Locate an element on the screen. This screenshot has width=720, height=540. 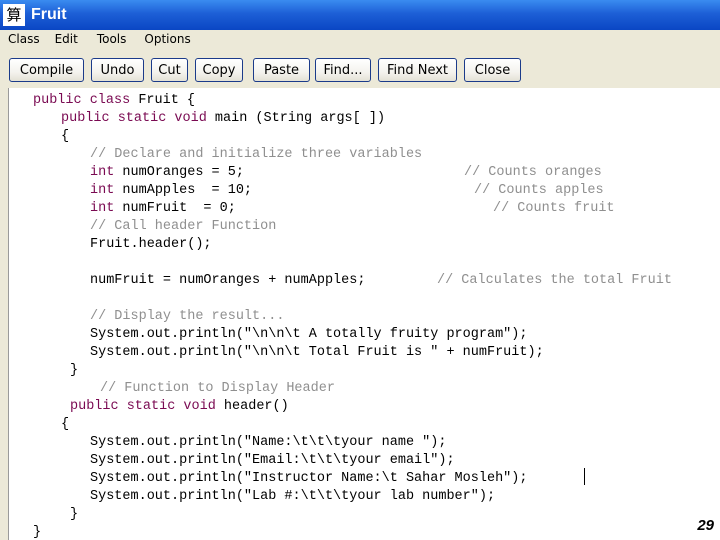
code-text: header() is located at coordinates (252, 406).